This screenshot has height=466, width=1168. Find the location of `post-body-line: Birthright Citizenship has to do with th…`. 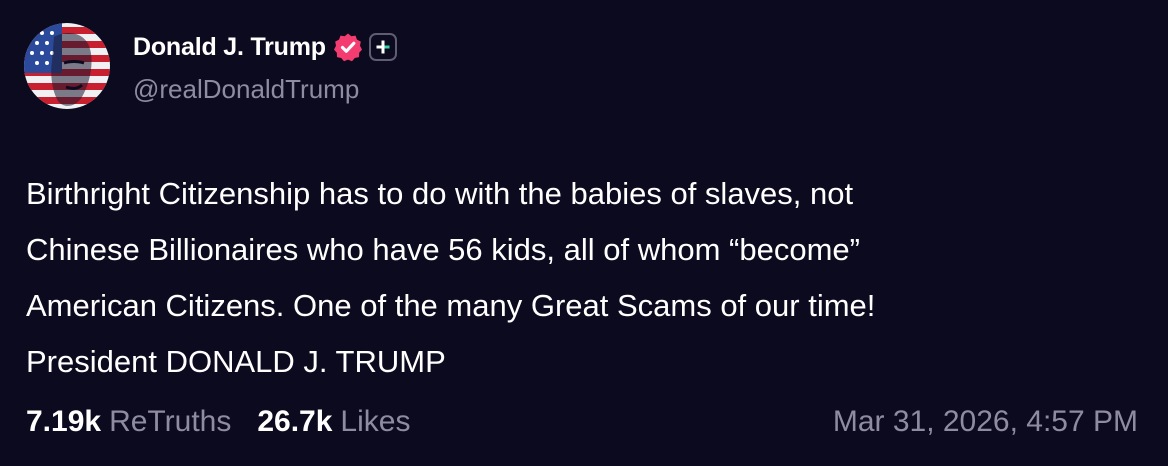

post-body-line: Birthright Citizenship has to do with th… is located at coordinates (440, 193).